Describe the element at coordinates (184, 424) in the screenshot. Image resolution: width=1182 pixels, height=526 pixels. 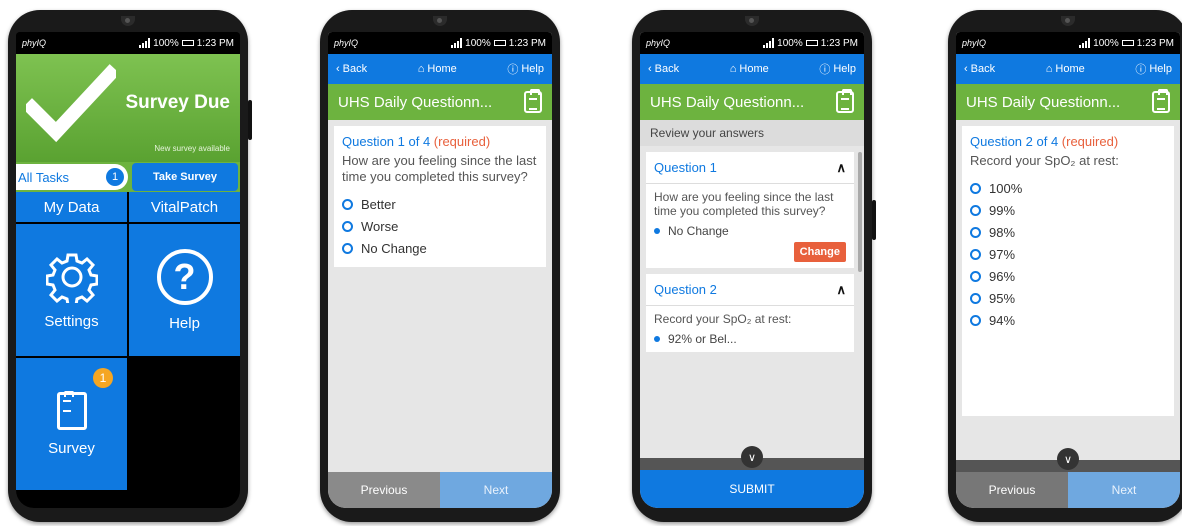
I see `empty-tile` at that location.